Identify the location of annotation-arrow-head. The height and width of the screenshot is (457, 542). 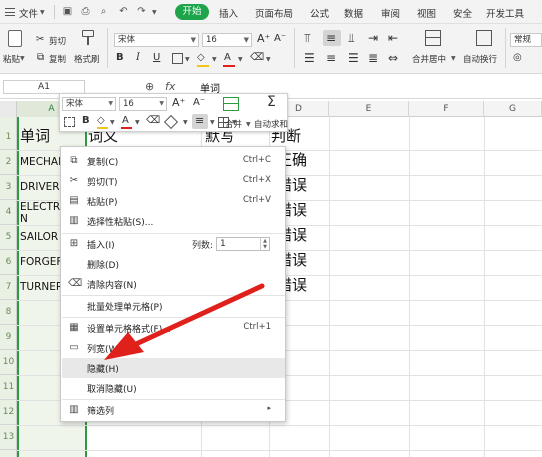
(124, 346).